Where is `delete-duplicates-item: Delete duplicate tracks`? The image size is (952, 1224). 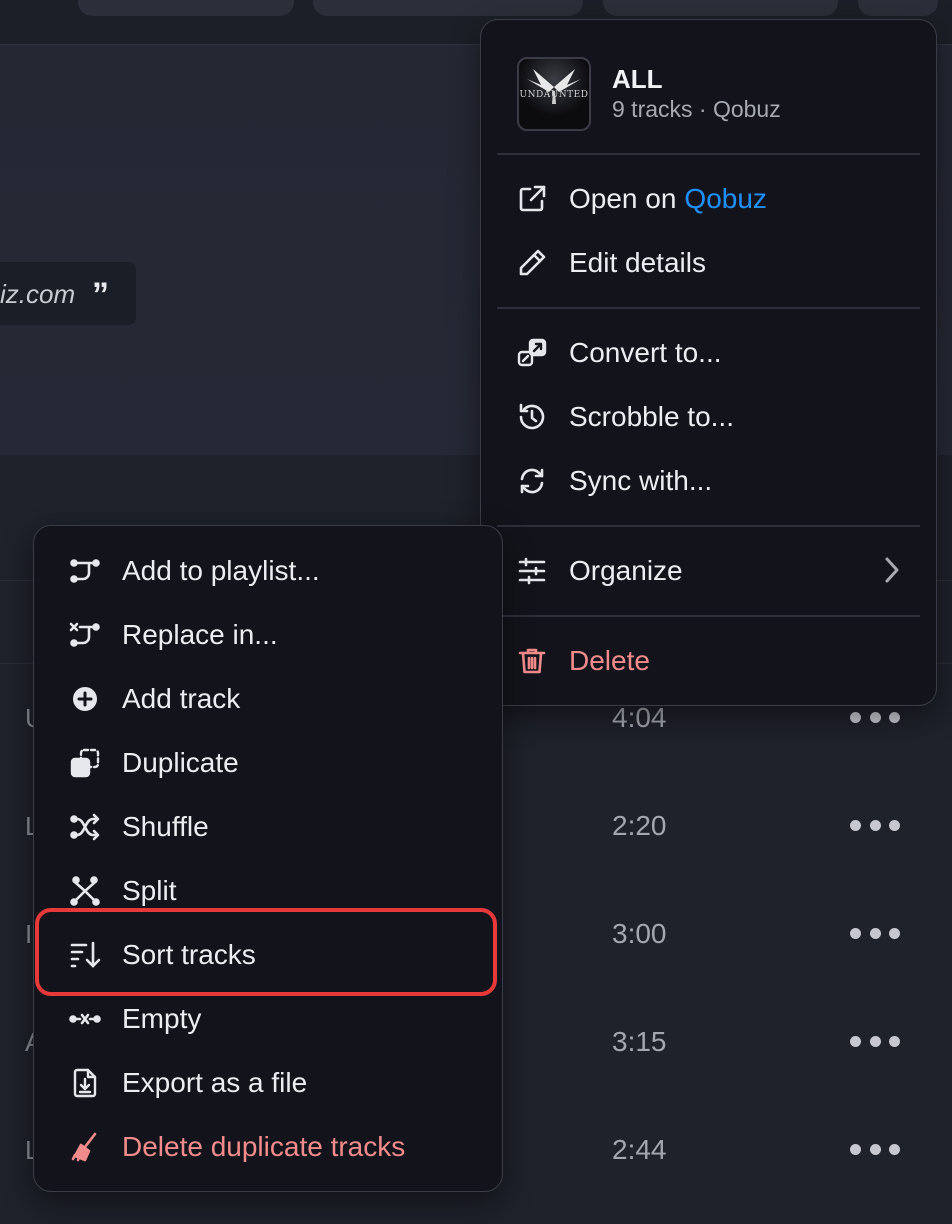 delete-duplicates-item: Delete duplicate tracks is located at coordinates (236, 1147).